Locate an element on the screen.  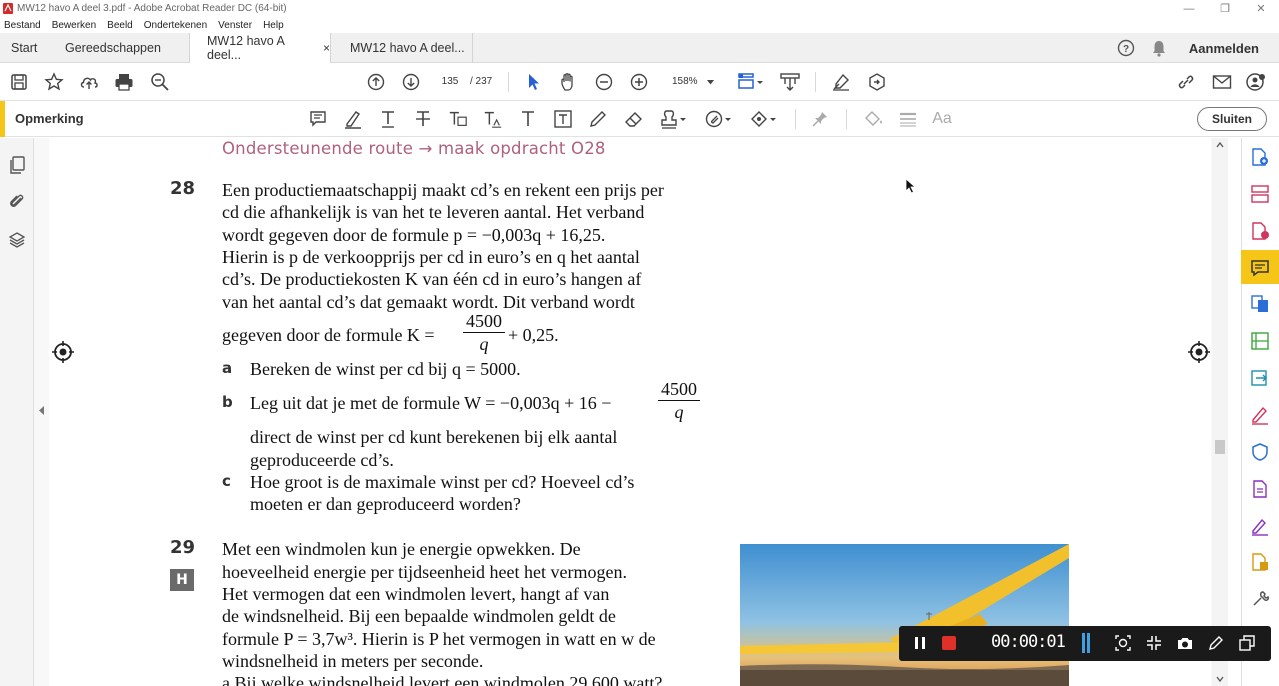
signin-button: Aanmelden is located at coordinates (1224, 48).